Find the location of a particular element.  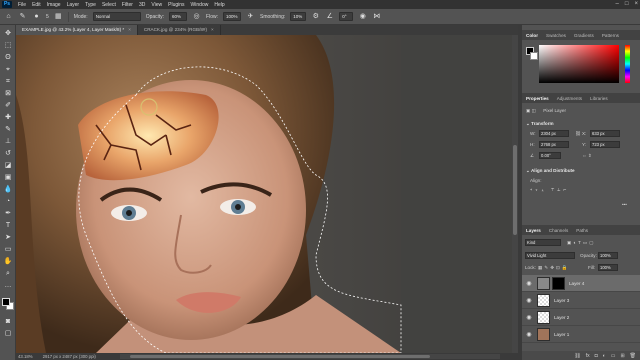

menu-view: View is located at coordinates (156, 5).